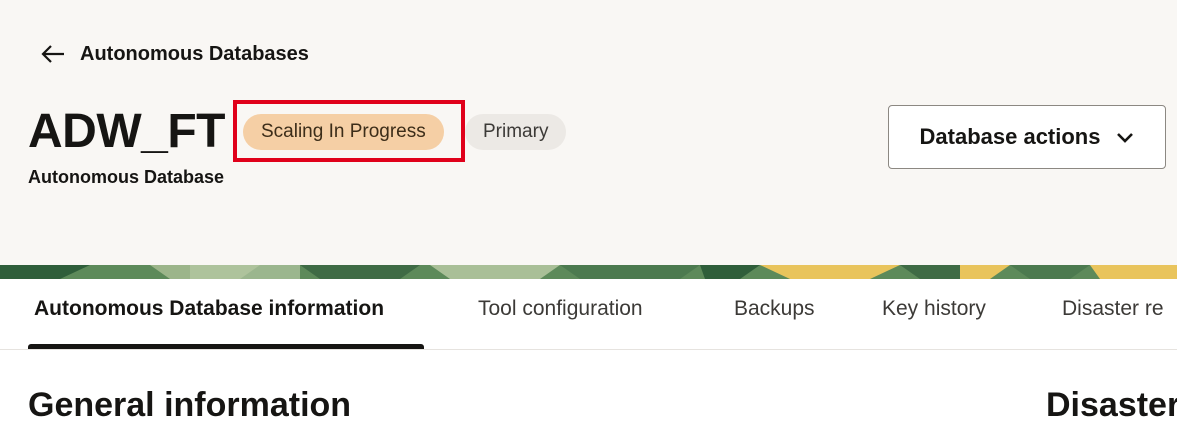 The width and height of the screenshot is (1177, 430). I want to click on page-title: ADW_FT, so click(126, 131).